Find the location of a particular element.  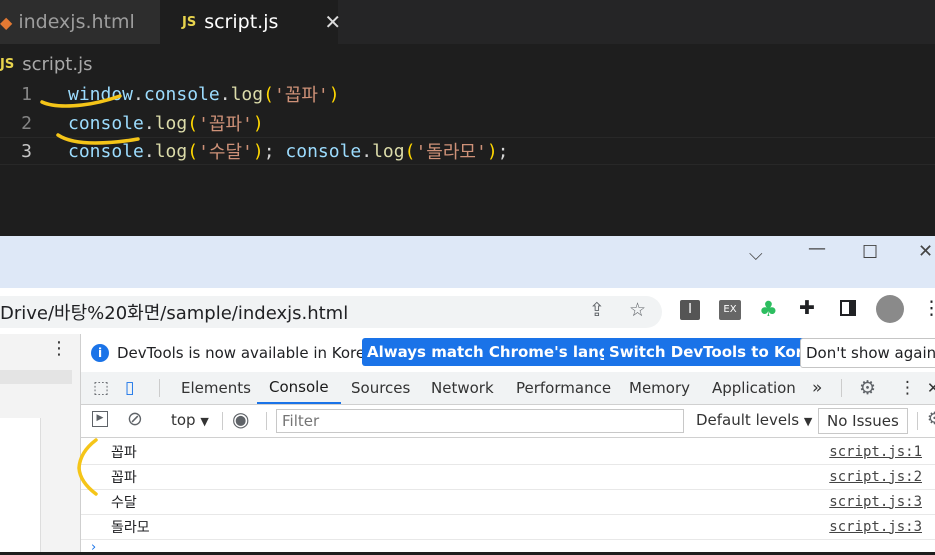

breadcrumb: JS script.js is located at coordinates (46, 64).